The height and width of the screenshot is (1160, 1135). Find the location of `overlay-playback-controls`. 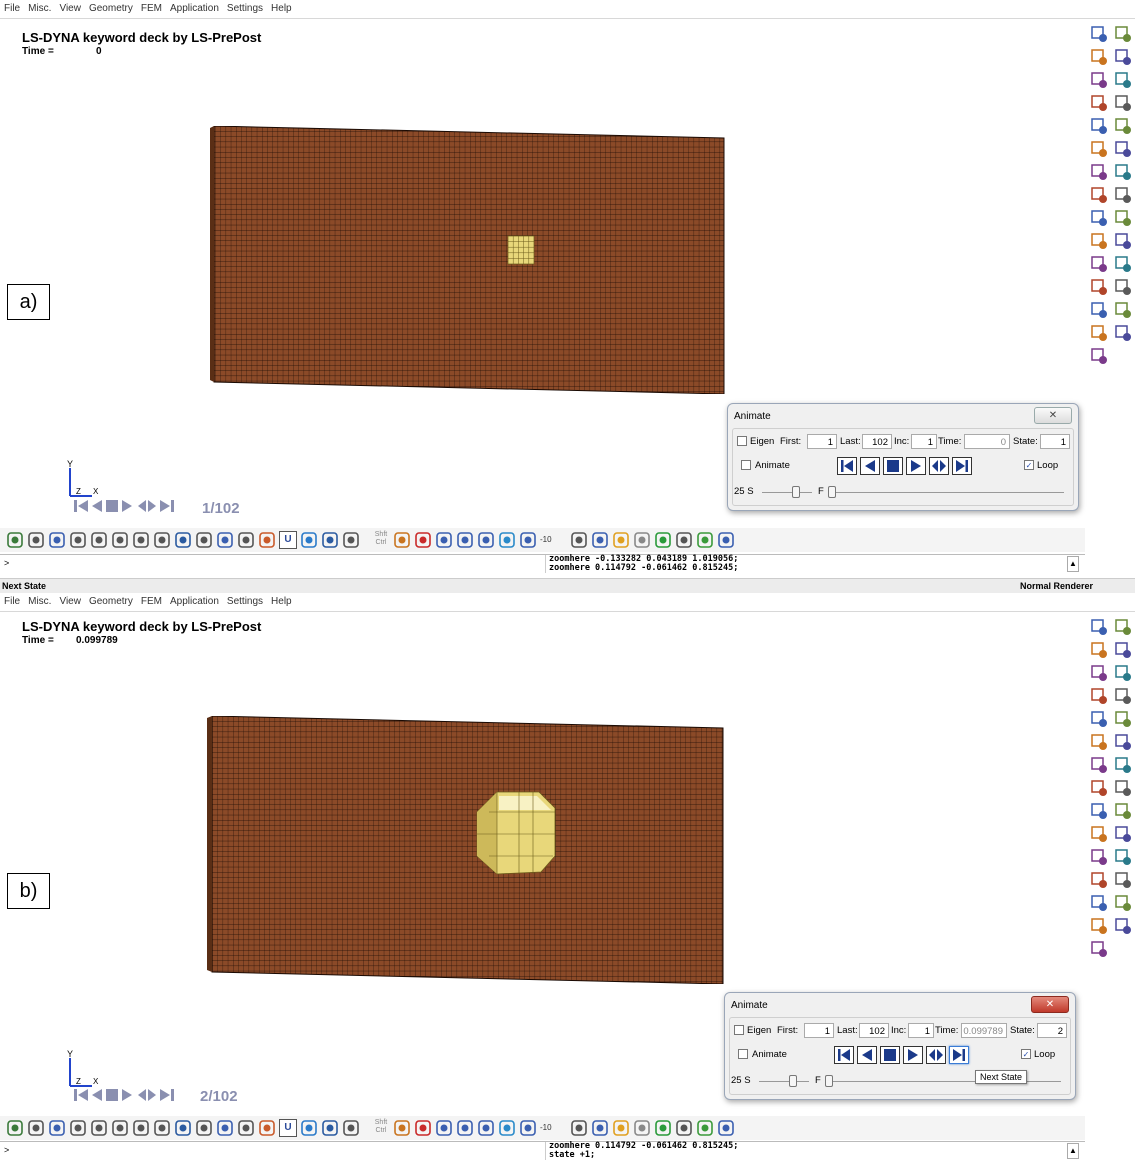

overlay-playback-controls is located at coordinates (136, 1097).